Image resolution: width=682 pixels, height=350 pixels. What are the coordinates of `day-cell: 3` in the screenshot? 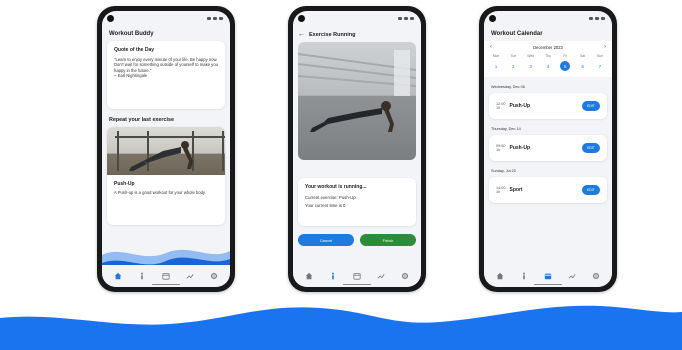 It's located at (531, 66).